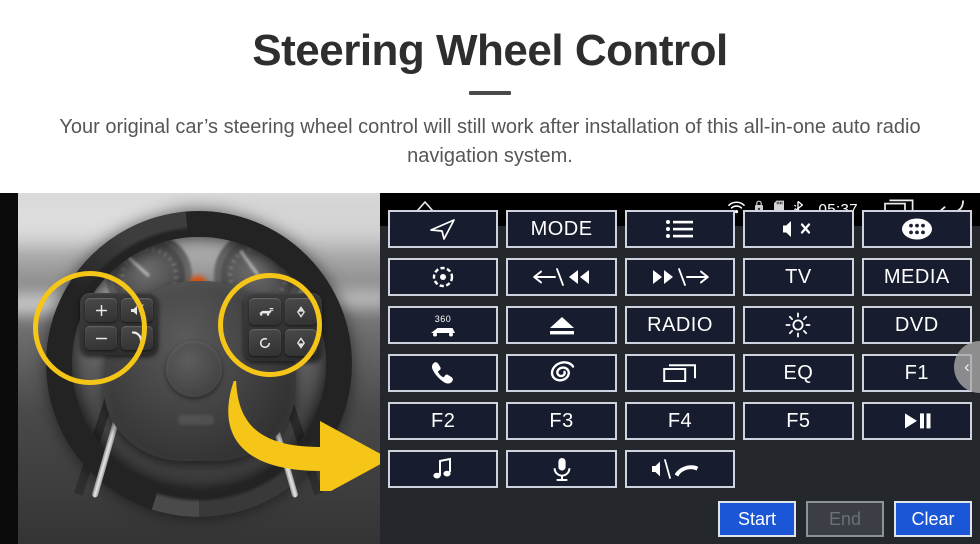 The width and height of the screenshot is (980, 544). I want to click on f2-key: F2, so click(443, 421).